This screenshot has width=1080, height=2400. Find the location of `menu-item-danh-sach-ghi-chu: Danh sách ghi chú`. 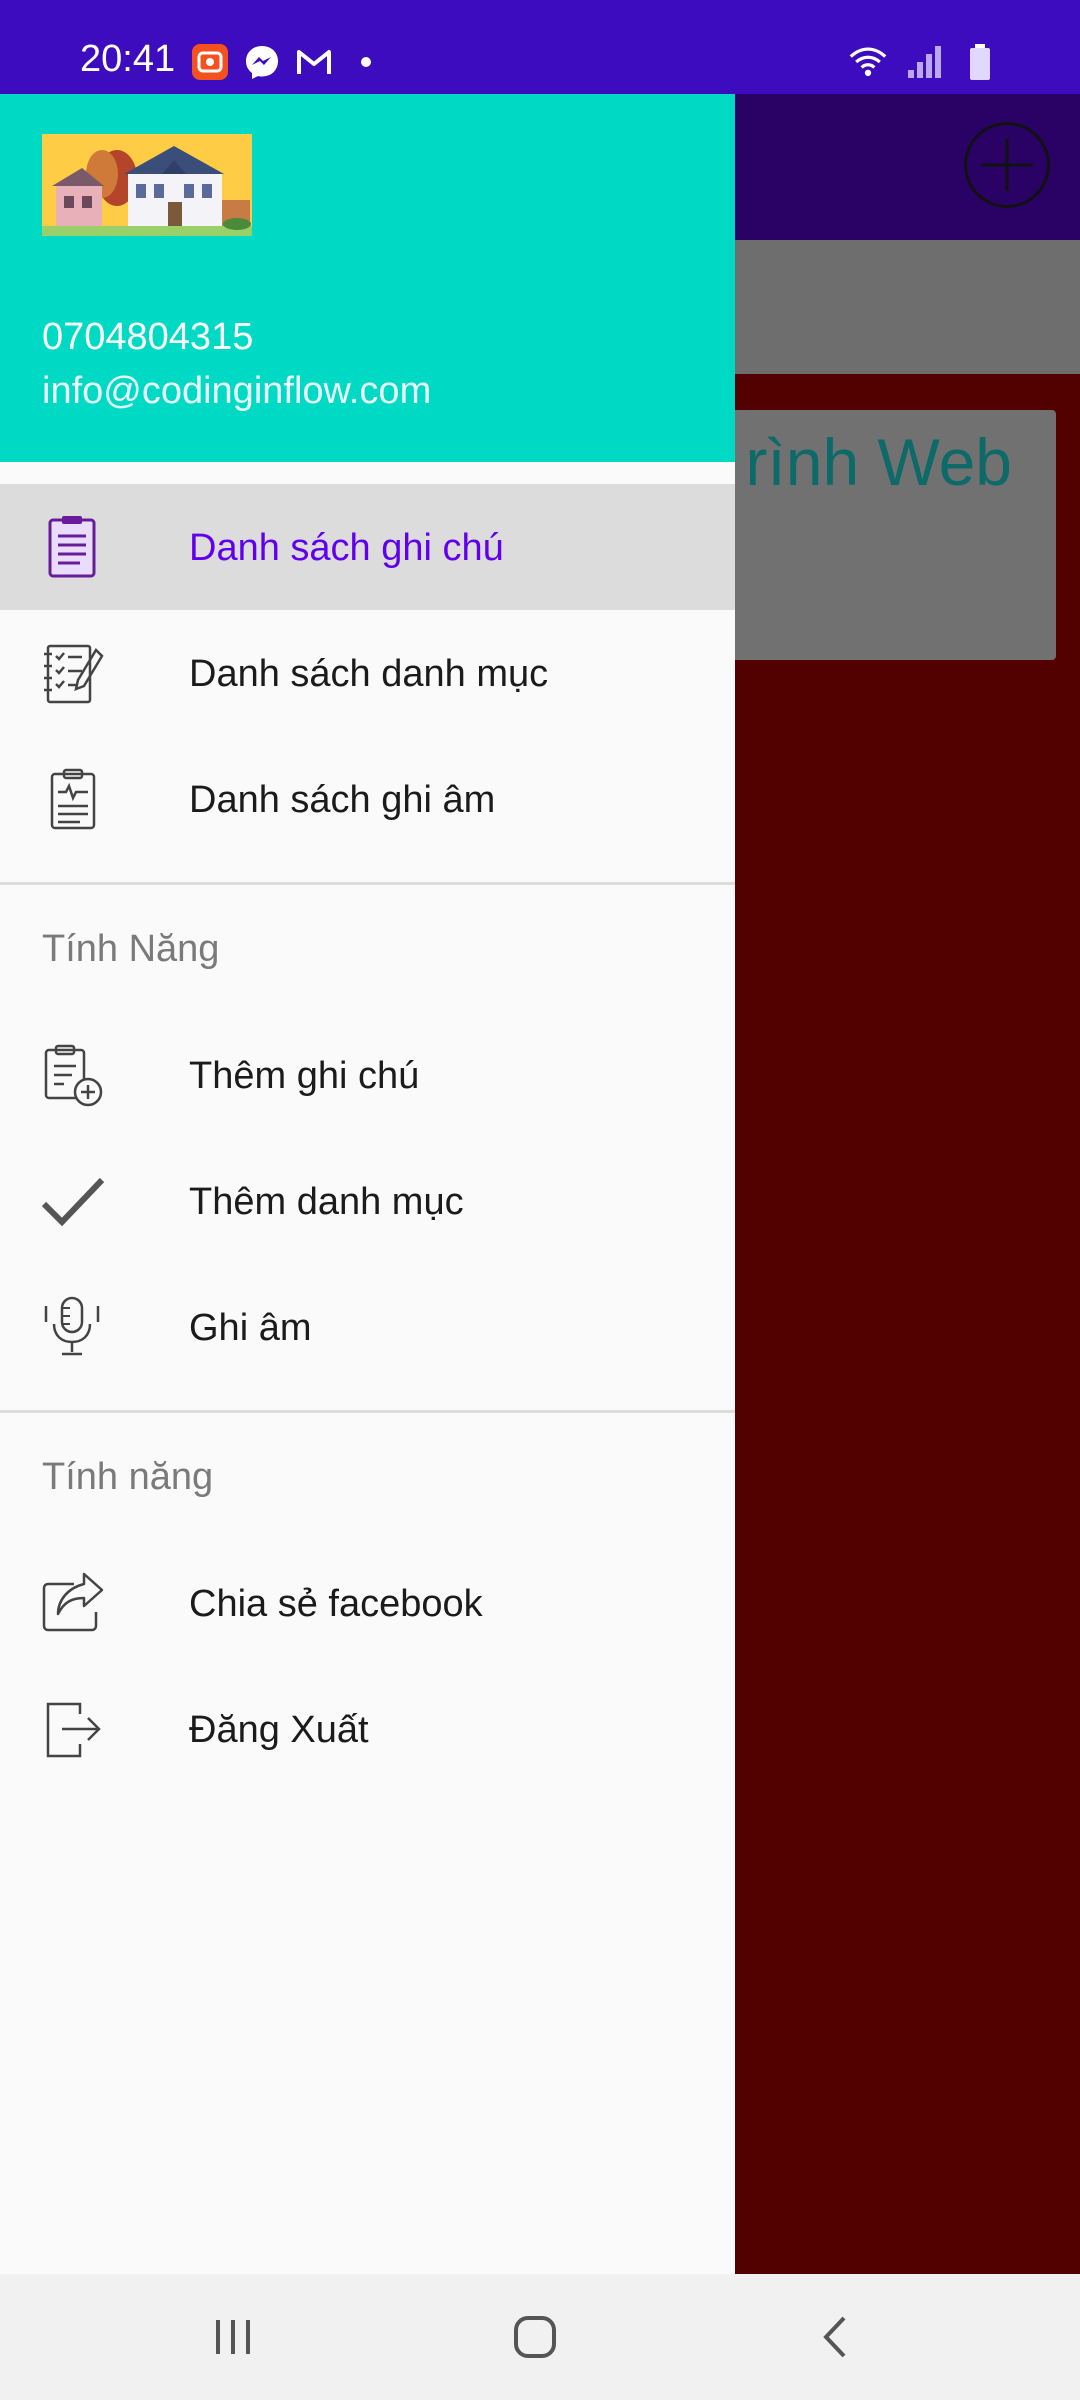

menu-item-danh-sach-ghi-chu: Danh sách ghi chú is located at coordinates (367, 547).